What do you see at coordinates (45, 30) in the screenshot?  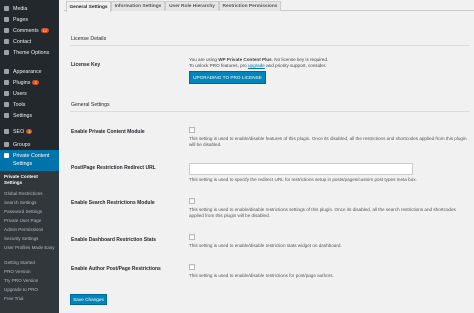 I see `comments-count-badge: 12` at bounding box center [45, 30].